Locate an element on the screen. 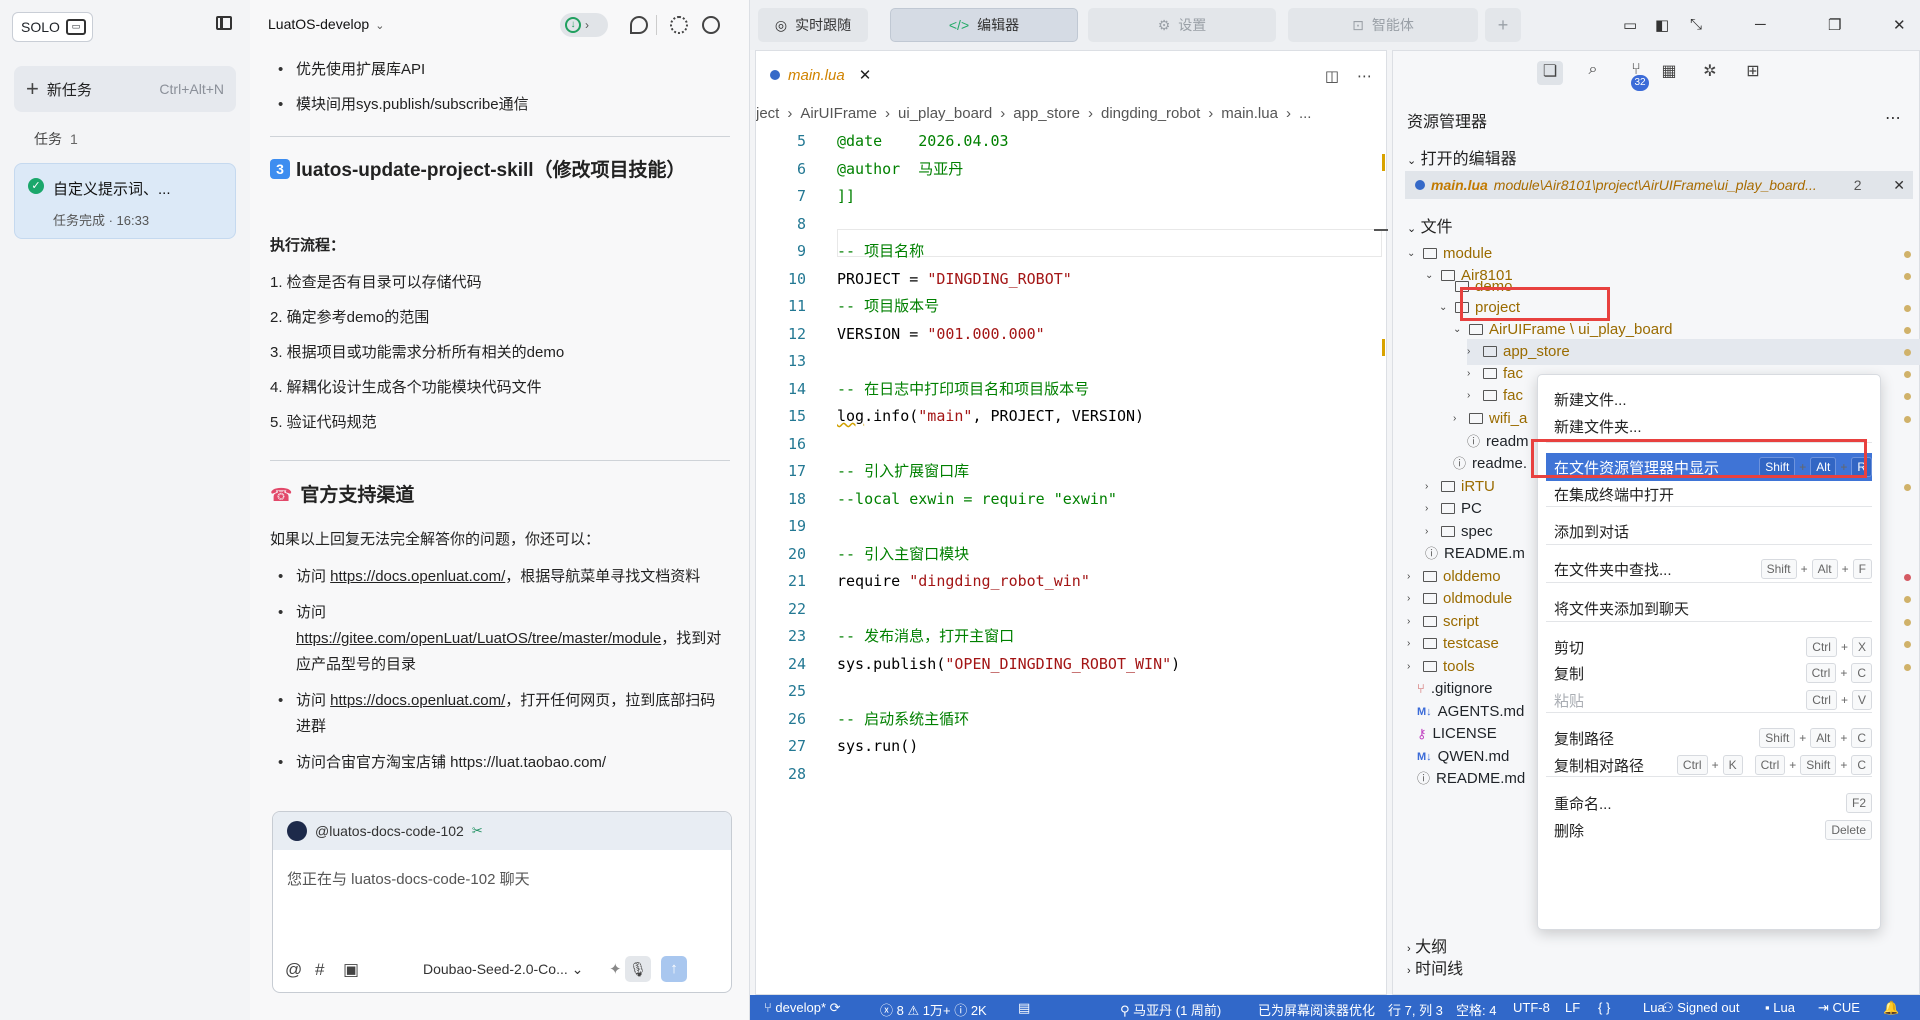 This screenshot has width=1920, height=1020. code-line: 8 is located at coordinates (1072, 225).